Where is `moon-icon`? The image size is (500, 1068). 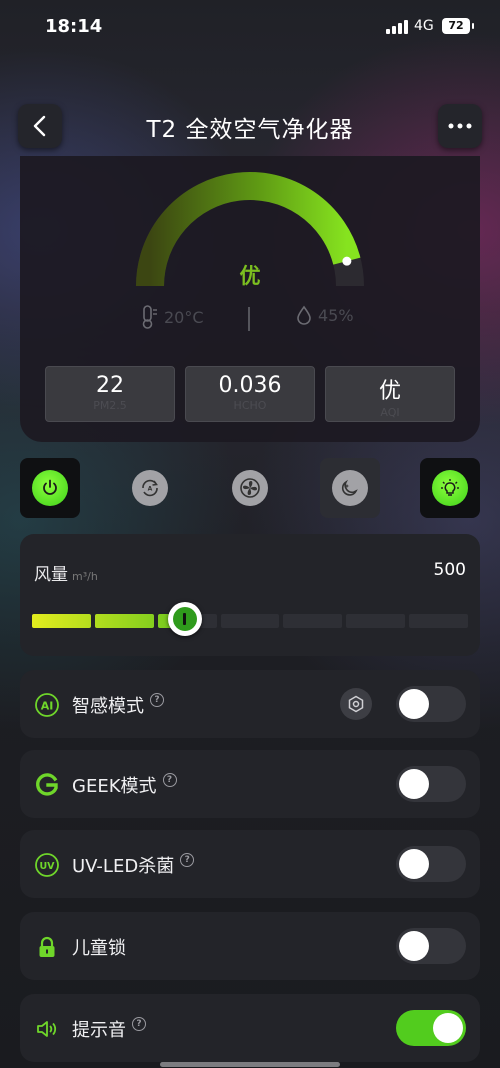
moon-icon is located at coordinates (349, 487).